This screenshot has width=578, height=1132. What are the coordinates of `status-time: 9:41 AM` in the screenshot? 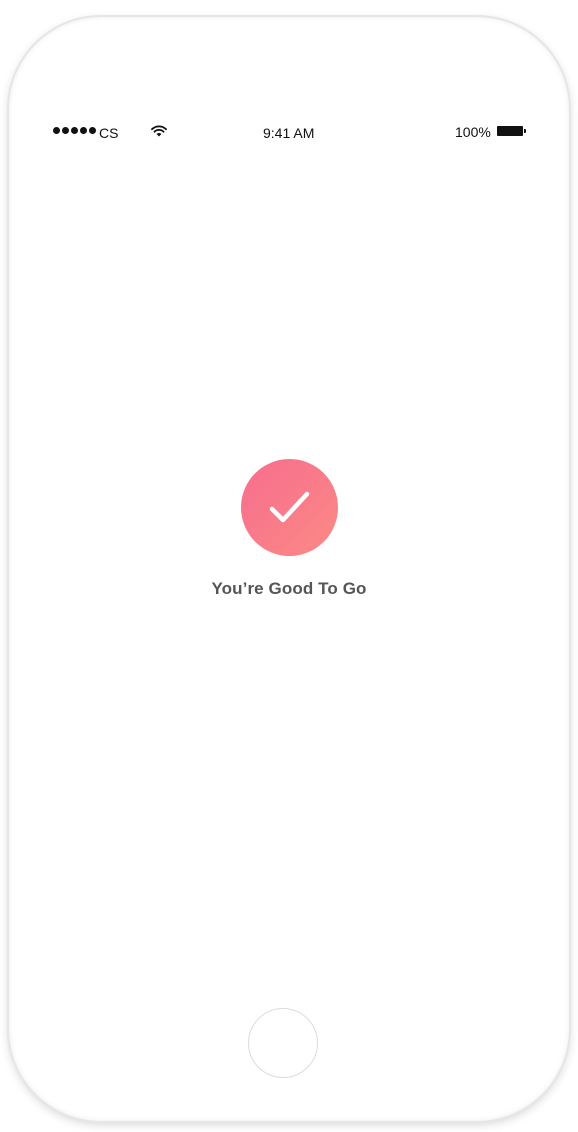 It's located at (289, 133).